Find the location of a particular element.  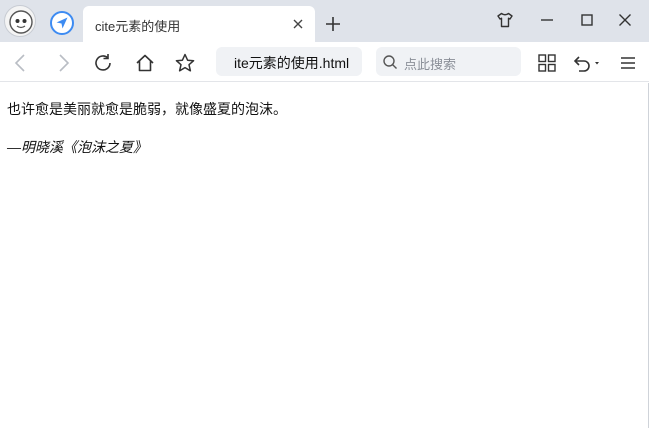

undo-icon is located at coordinates (586, 64).